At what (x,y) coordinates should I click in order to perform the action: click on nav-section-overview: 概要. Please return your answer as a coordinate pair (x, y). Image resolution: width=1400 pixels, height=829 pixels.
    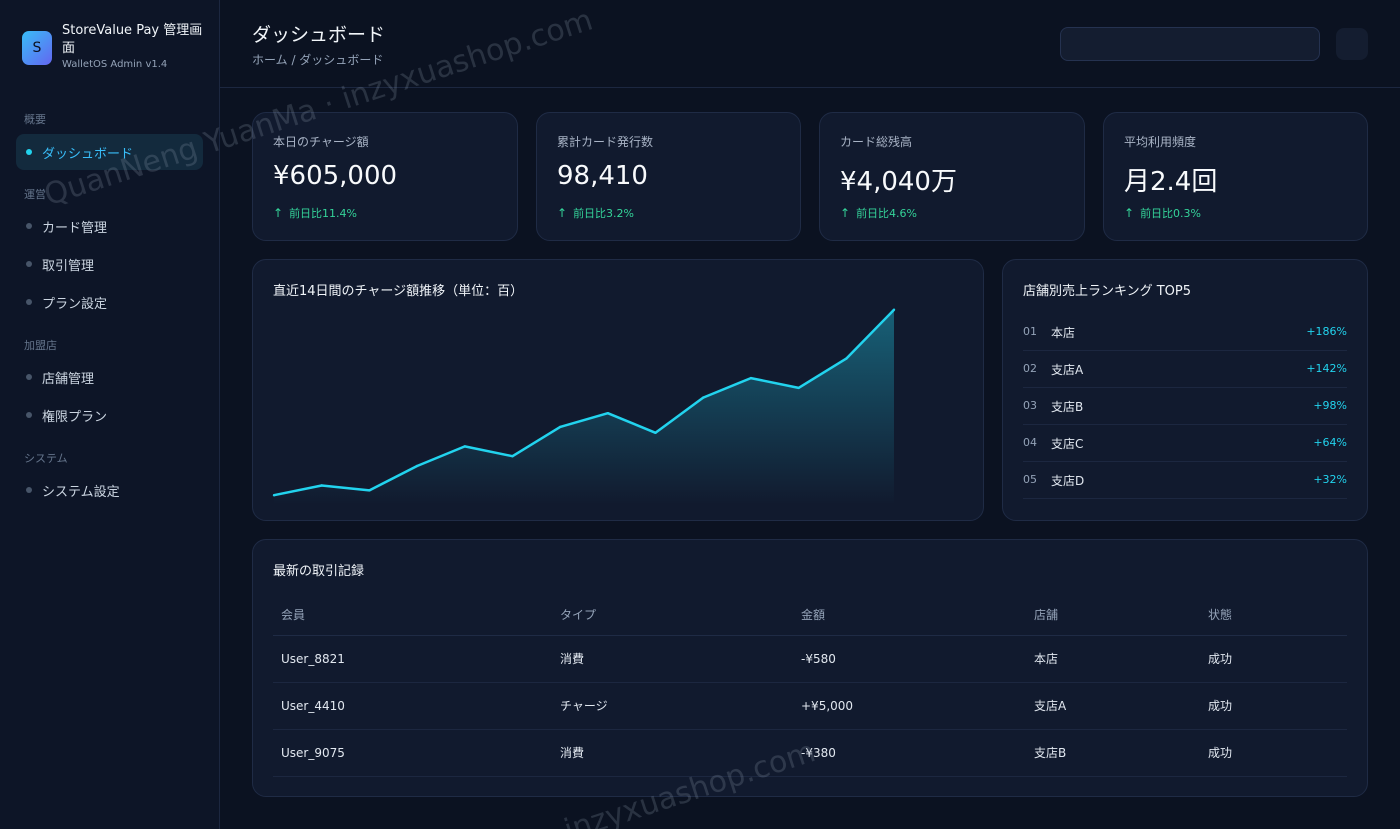
    Looking at the image, I should click on (35, 119).